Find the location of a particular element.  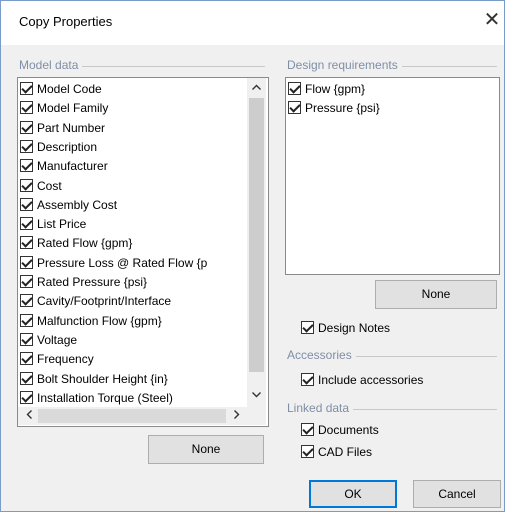

include-accessories-checkbox: Include accessories is located at coordinates (362, 380).